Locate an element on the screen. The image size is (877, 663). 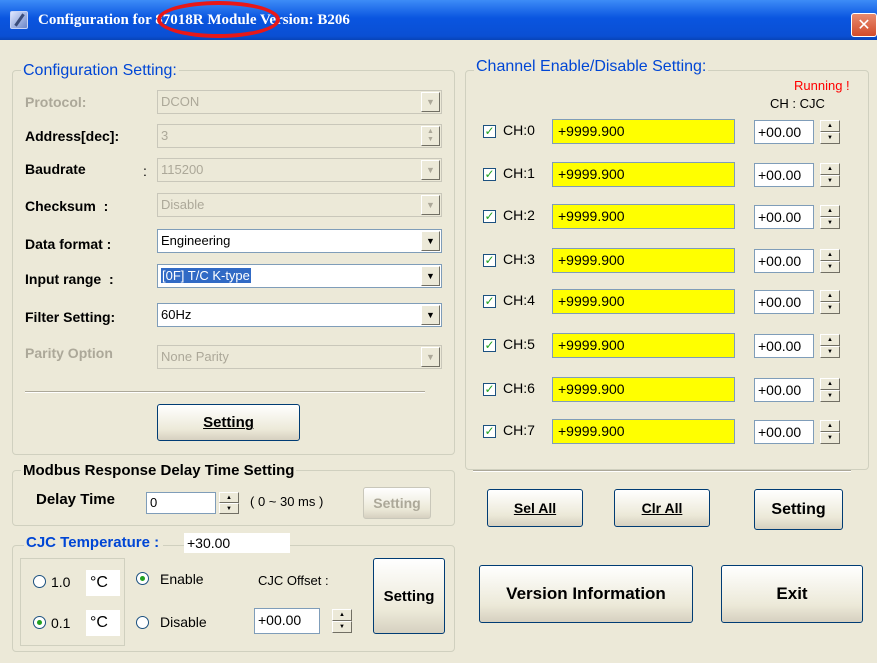
data-format-select: Engineering ▼ is located at coordinates (299, 241).